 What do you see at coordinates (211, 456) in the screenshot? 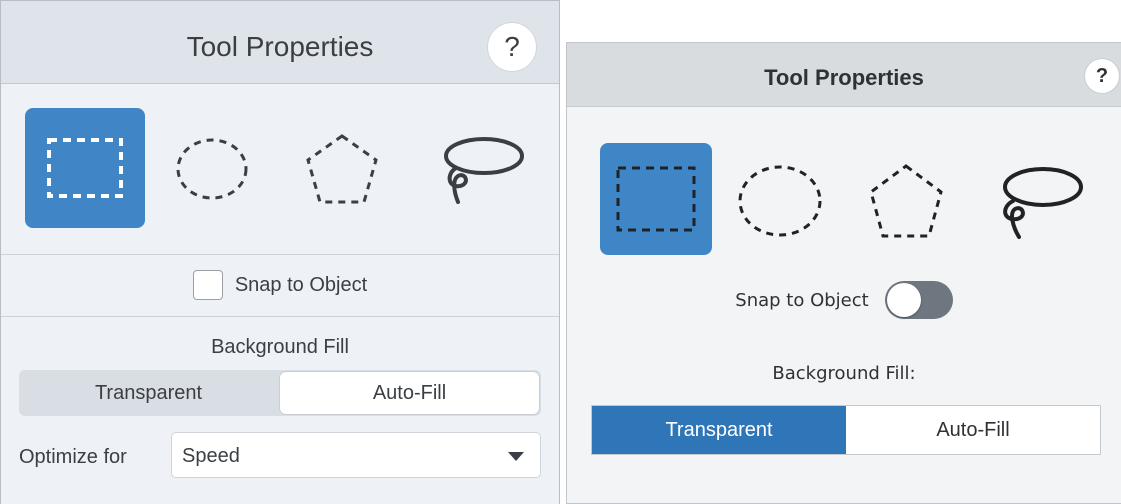
I see `optimize-for-value: Speed` at bounding box center [211, 456].